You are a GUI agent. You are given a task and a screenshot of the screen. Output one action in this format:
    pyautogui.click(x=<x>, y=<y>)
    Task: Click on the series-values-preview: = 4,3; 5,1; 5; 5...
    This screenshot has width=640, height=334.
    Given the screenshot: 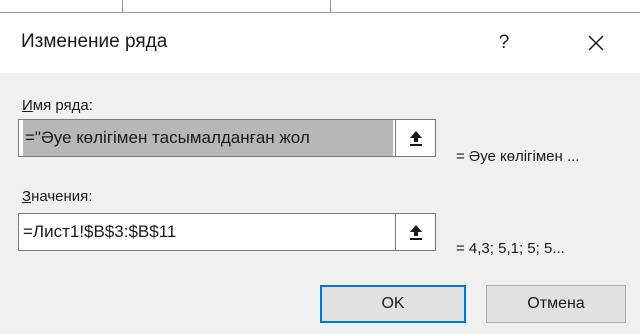 What is the action you would take?
    pyautogui.click(x=510, y=248)
    